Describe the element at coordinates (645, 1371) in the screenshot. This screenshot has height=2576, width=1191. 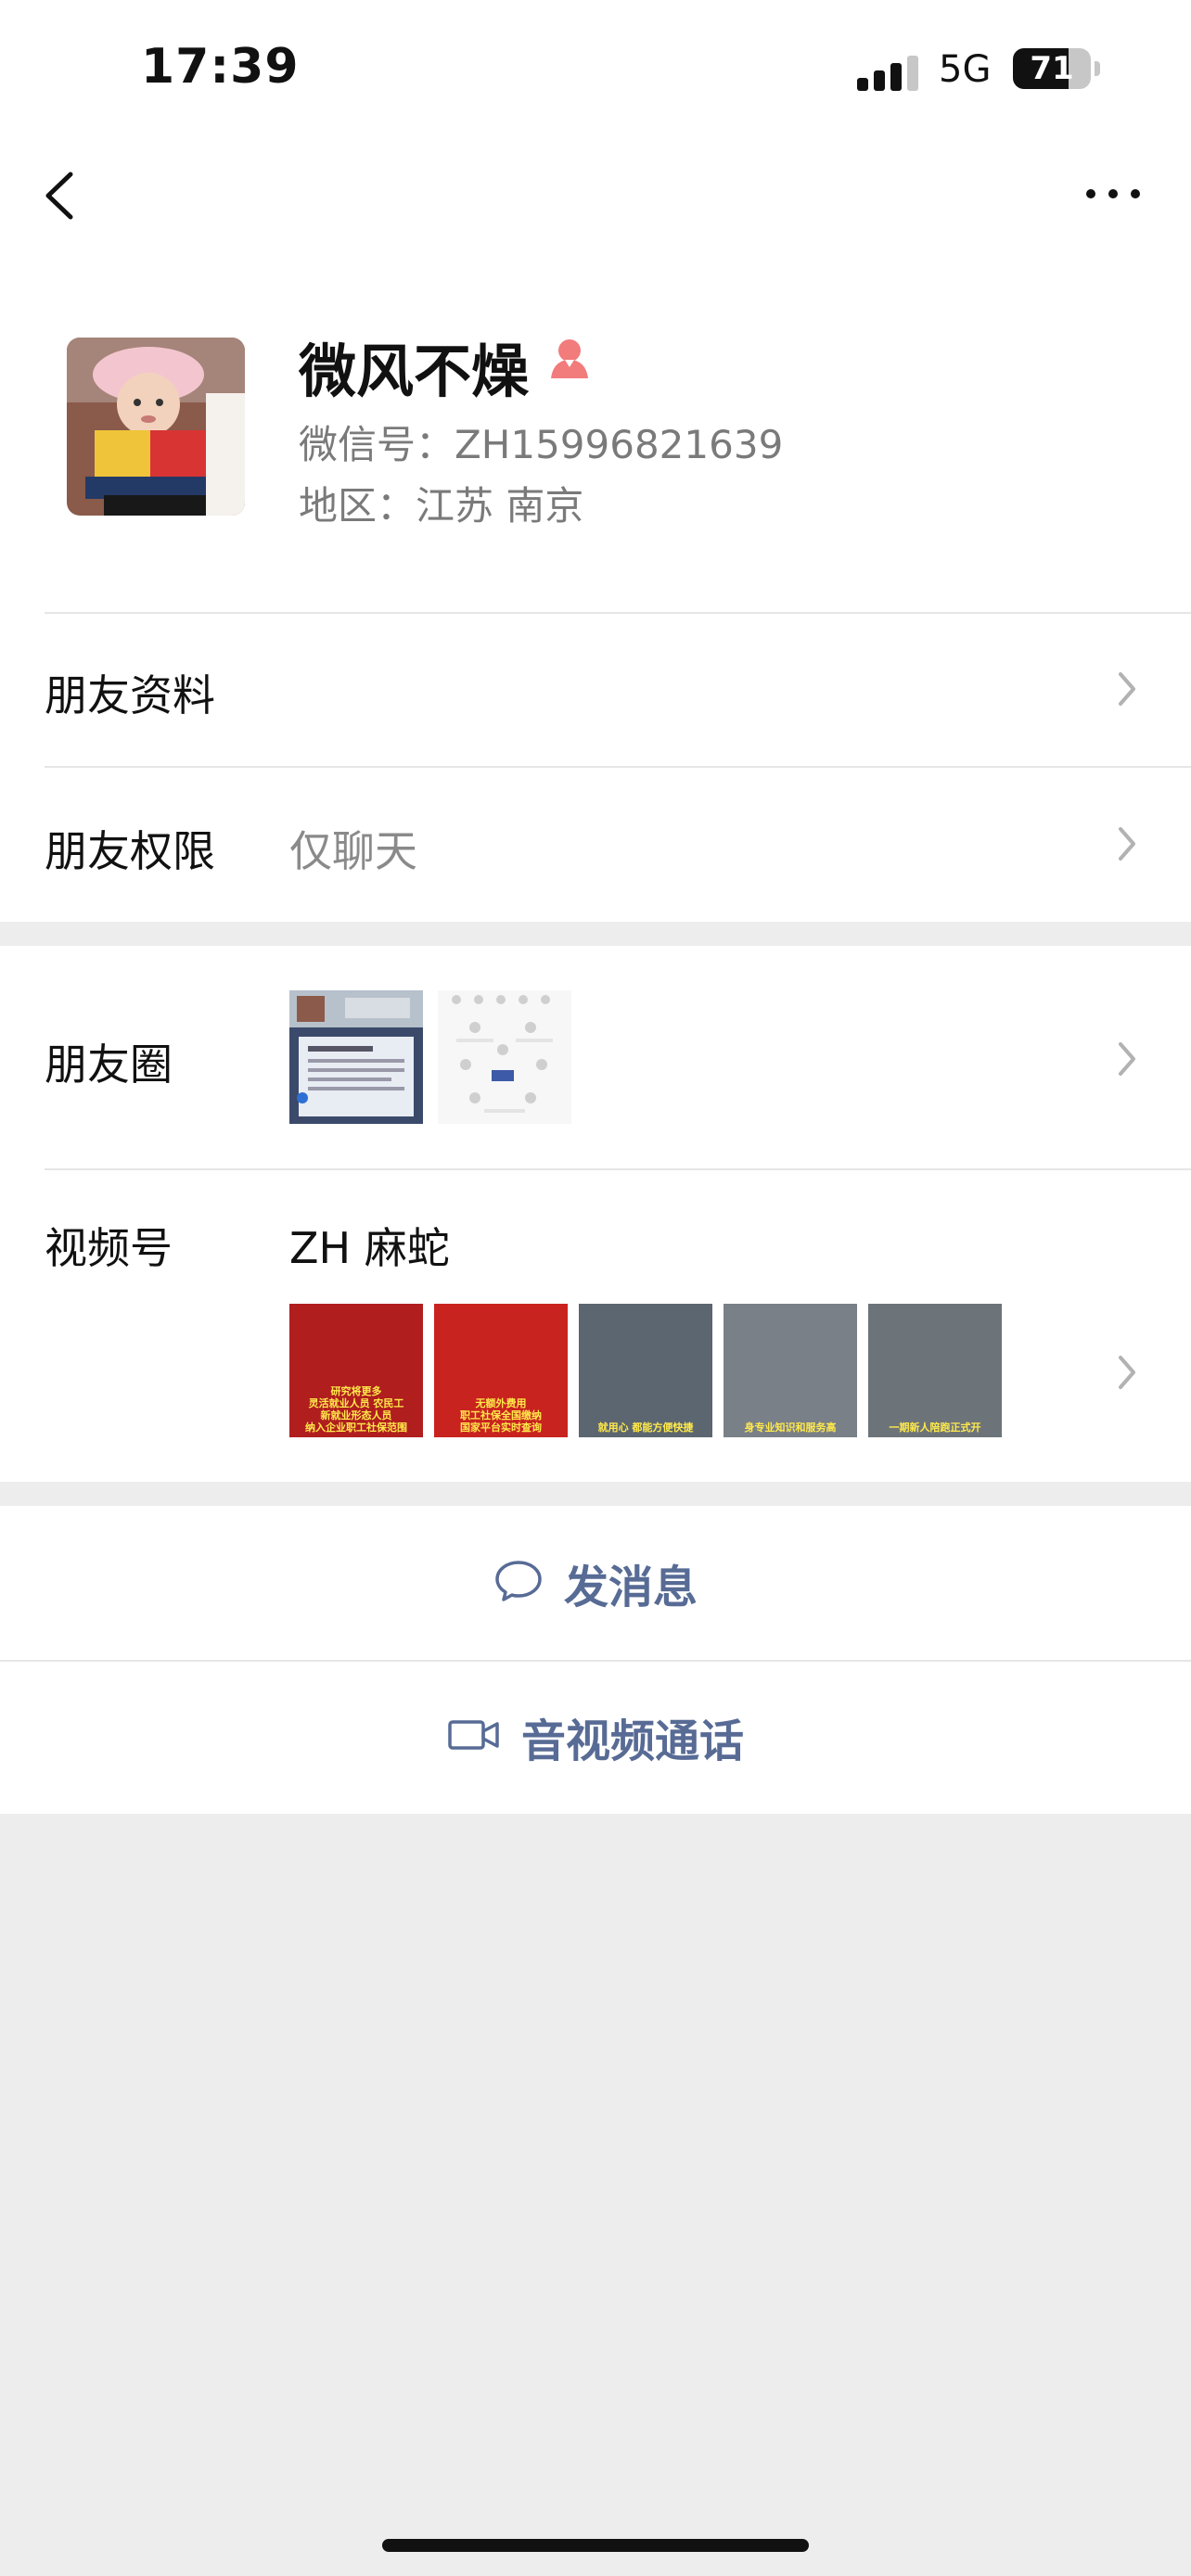
I see `channel-video-thumbnail: 就用心 都能方便快捷` at that location.